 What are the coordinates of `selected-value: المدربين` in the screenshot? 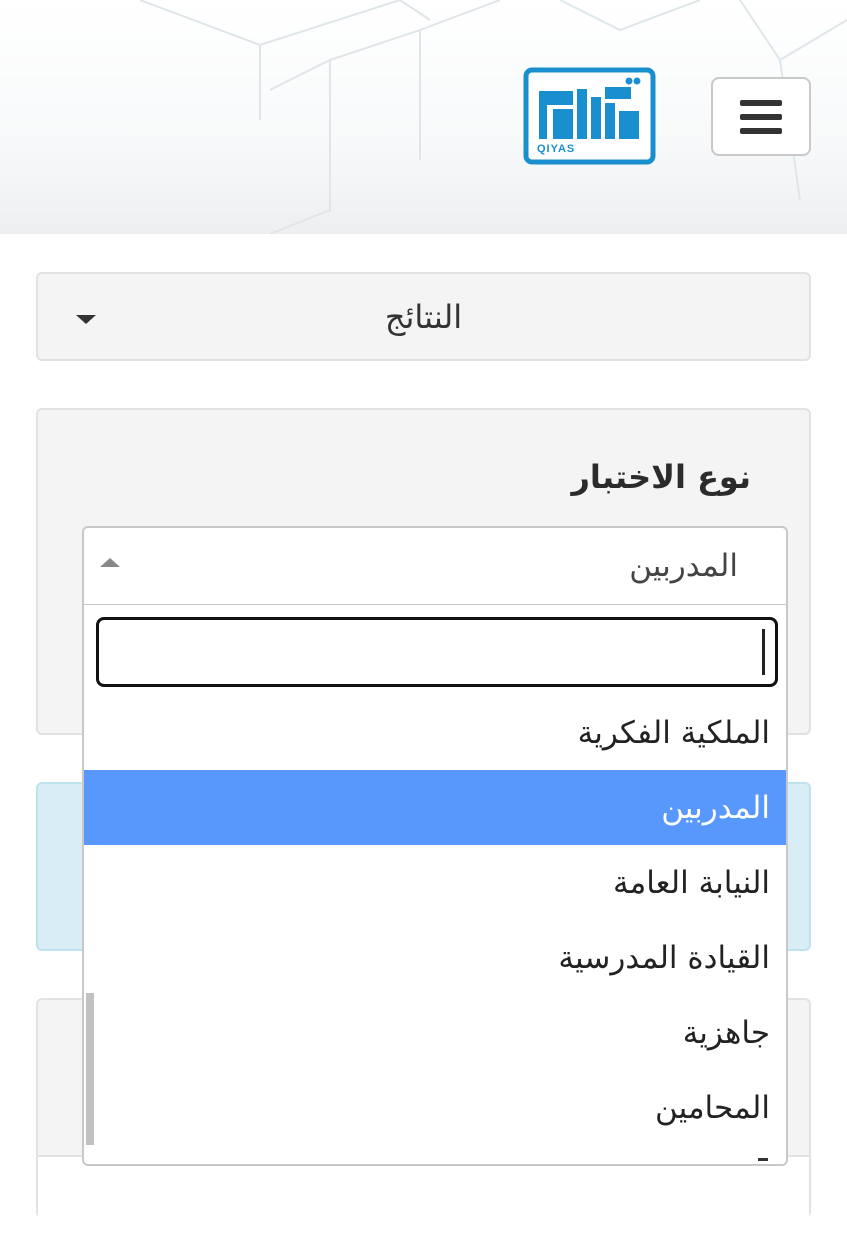 It's located at (683, 566).